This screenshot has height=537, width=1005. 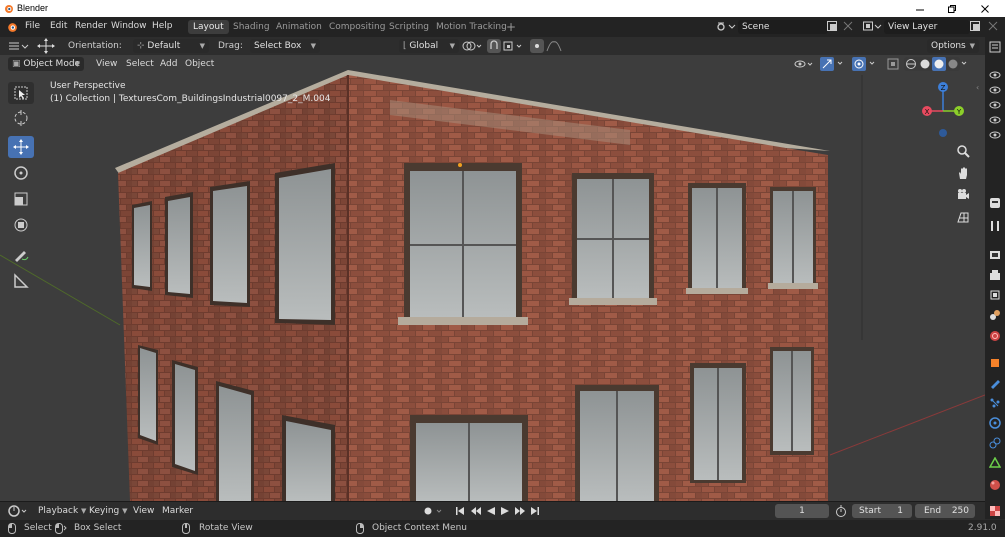 I want to click on shading-modes-group, so click(x=936, y=65).